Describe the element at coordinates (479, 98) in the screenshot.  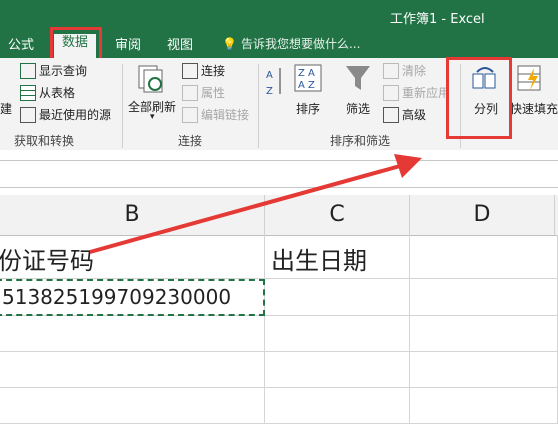
I see `text-to-columns-highlight` at that location.